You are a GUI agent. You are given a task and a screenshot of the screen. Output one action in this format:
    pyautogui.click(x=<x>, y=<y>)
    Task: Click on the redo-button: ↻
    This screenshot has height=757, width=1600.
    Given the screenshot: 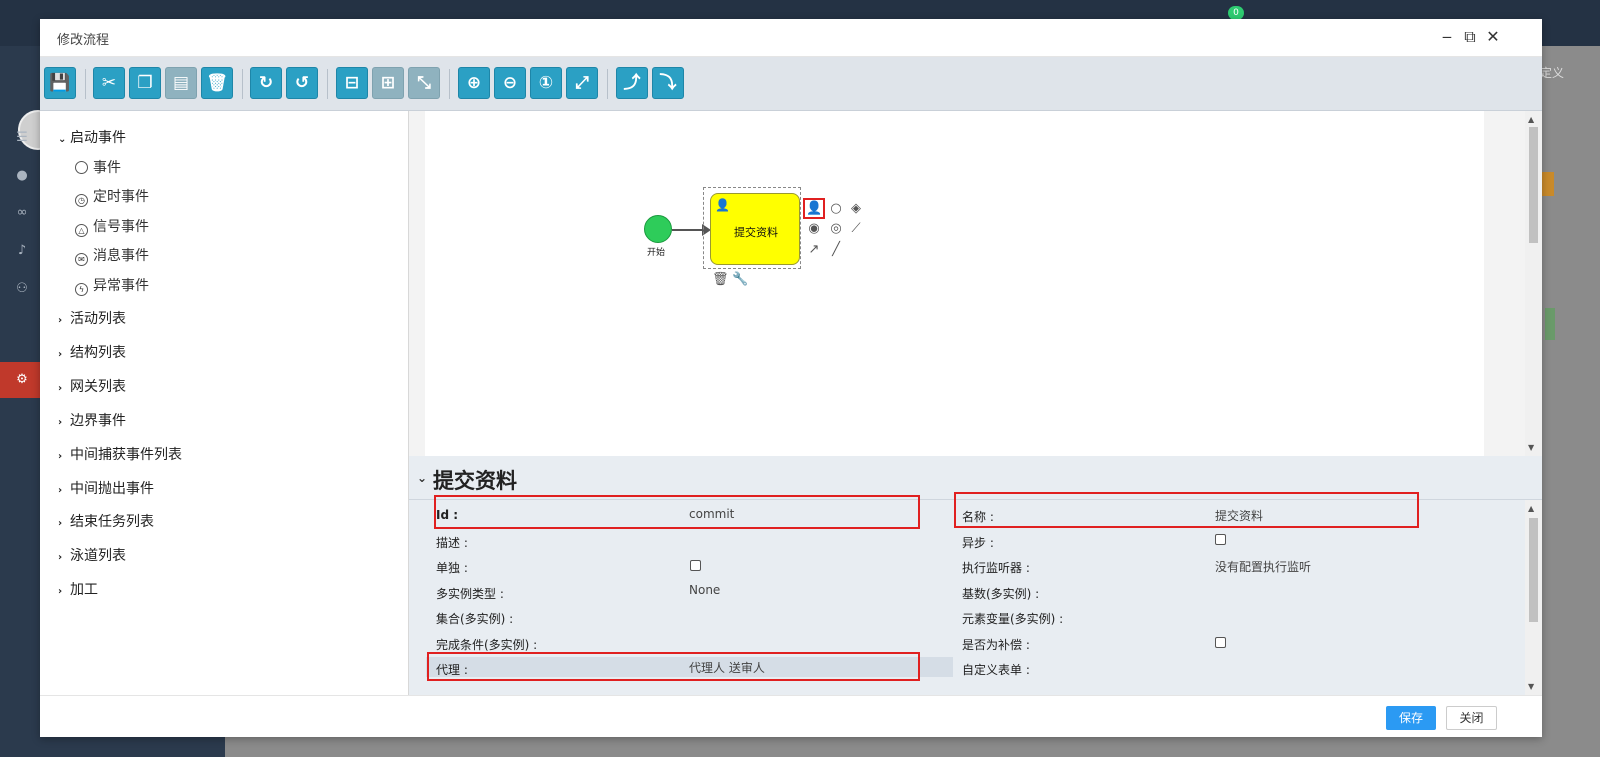 What is the action you would take?
    pyautogui.click(x=266, y=83)
    